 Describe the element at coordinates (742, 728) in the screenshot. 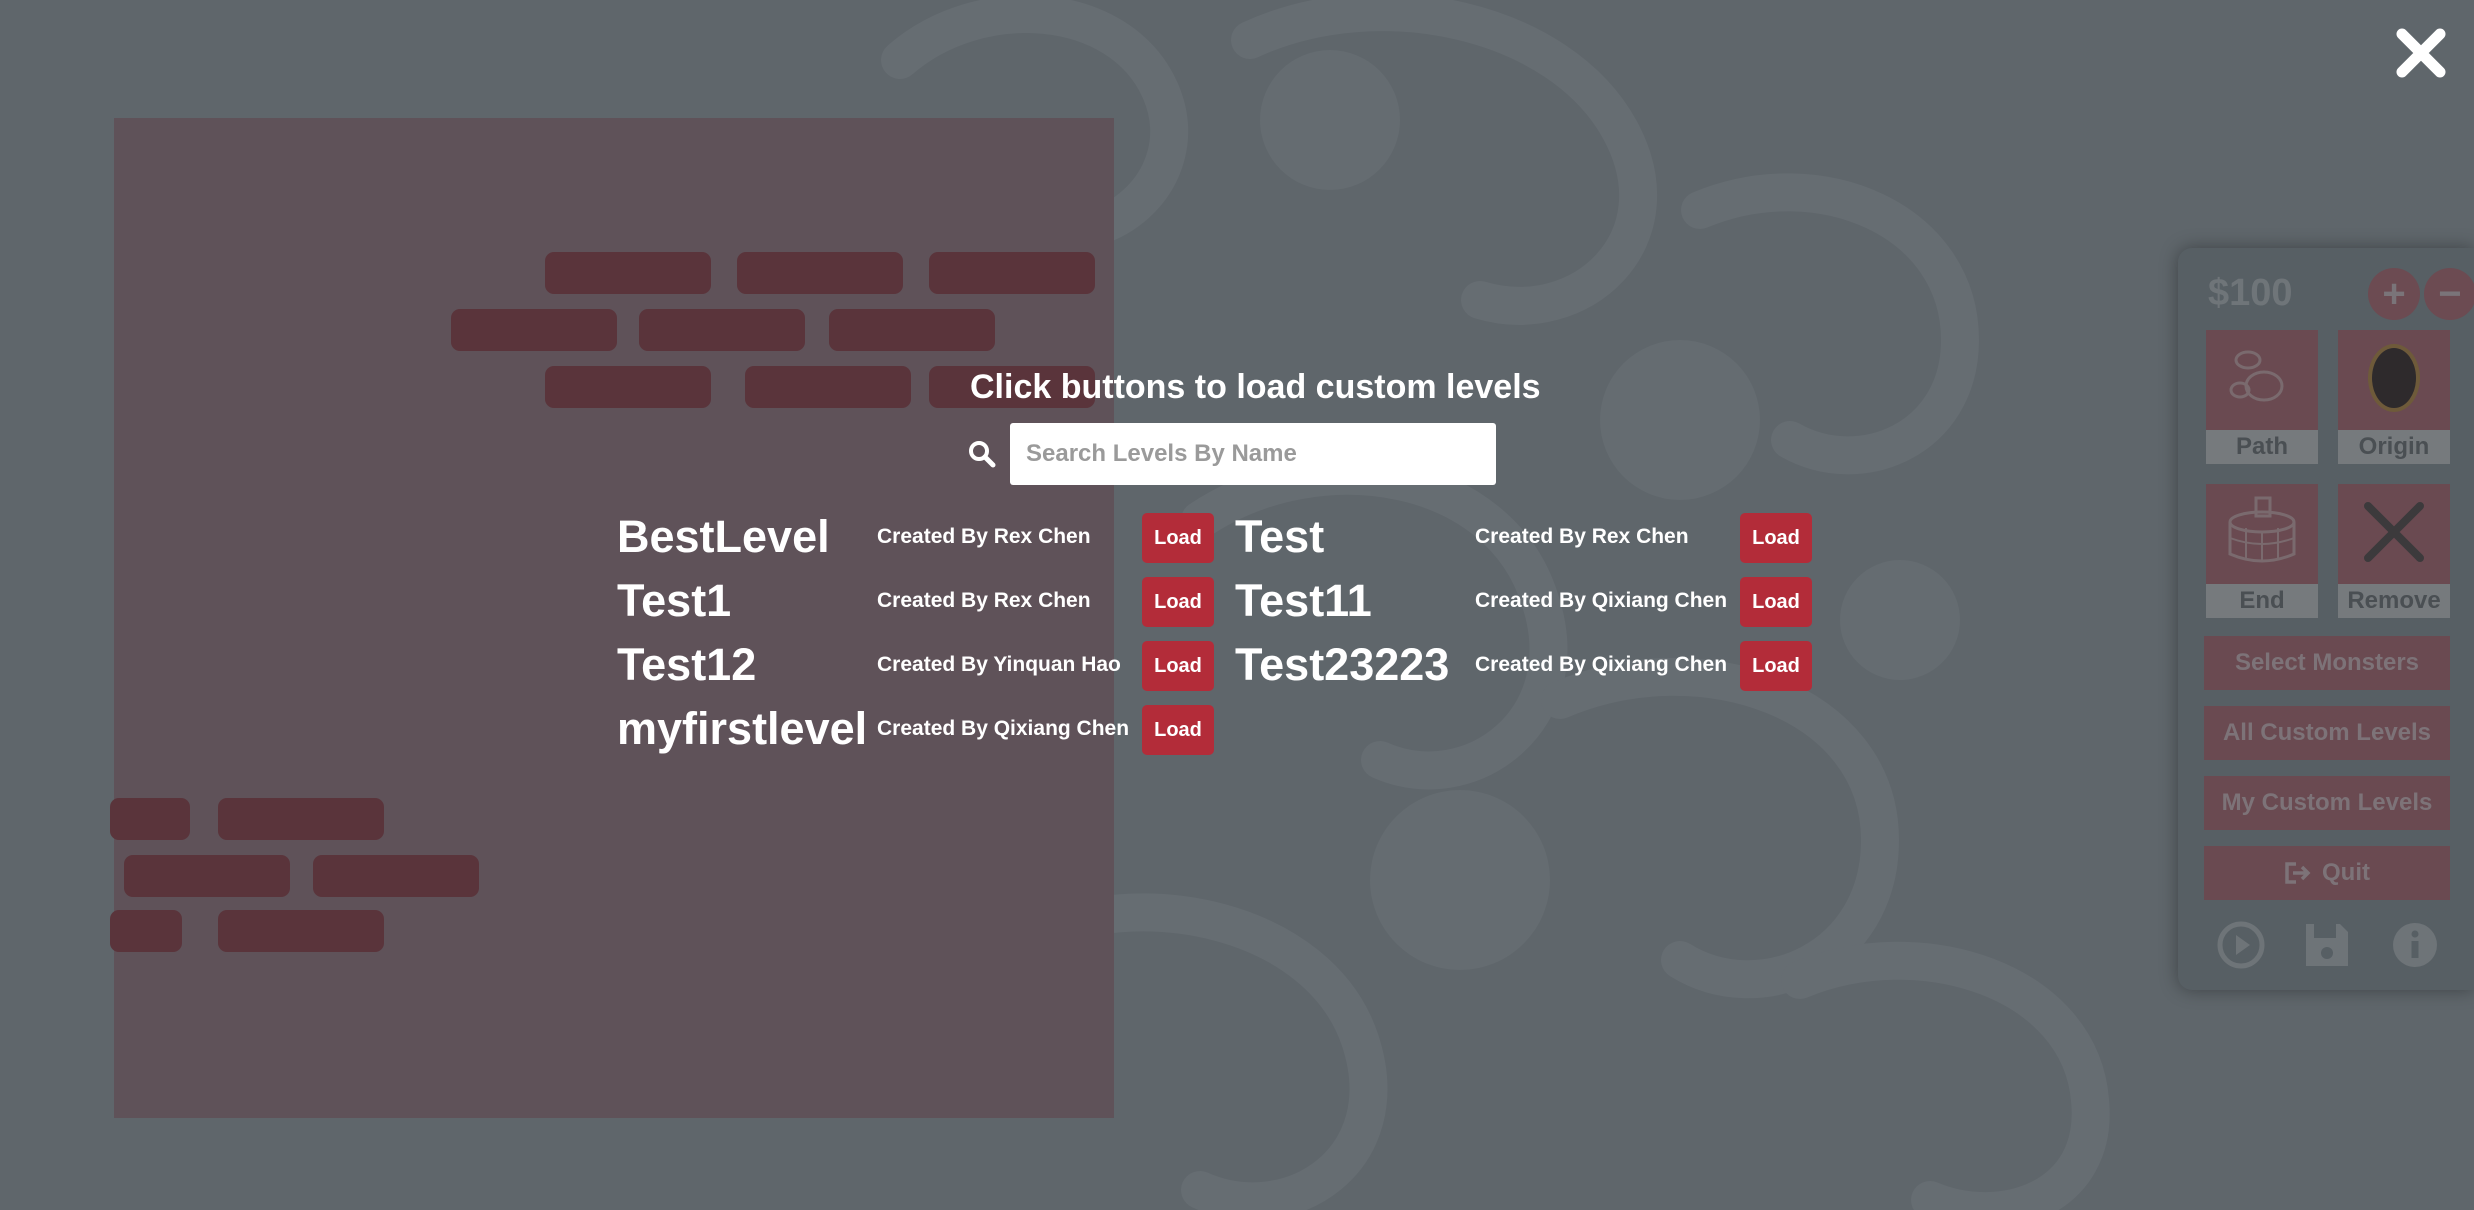

I see `level-name: myfirstlevel` at that location.